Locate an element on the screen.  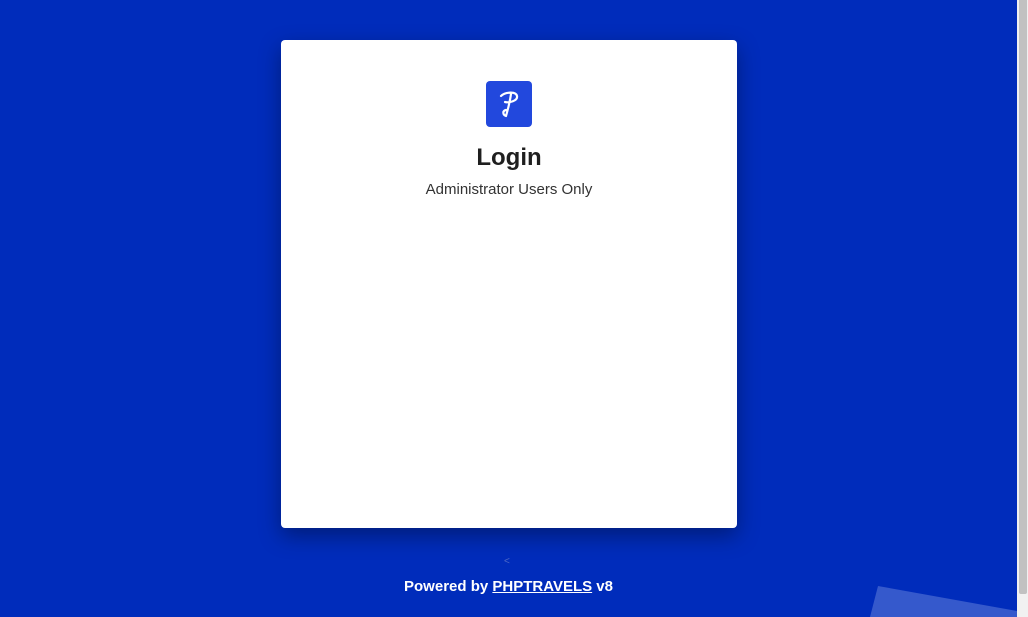
powered-by-text: Powered by is located at coordinates (446, 586).